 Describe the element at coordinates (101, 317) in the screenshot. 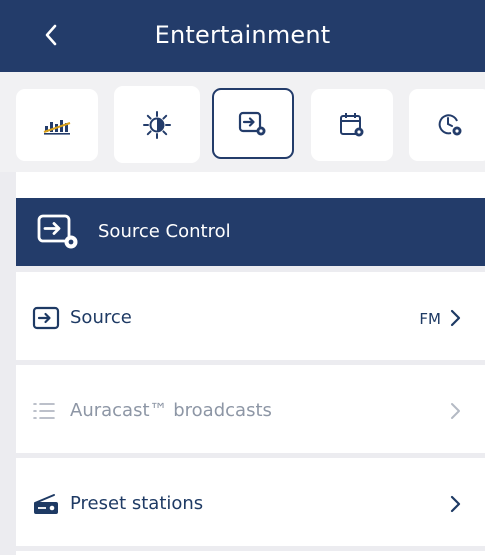

I see `row-label: Source` at that location.